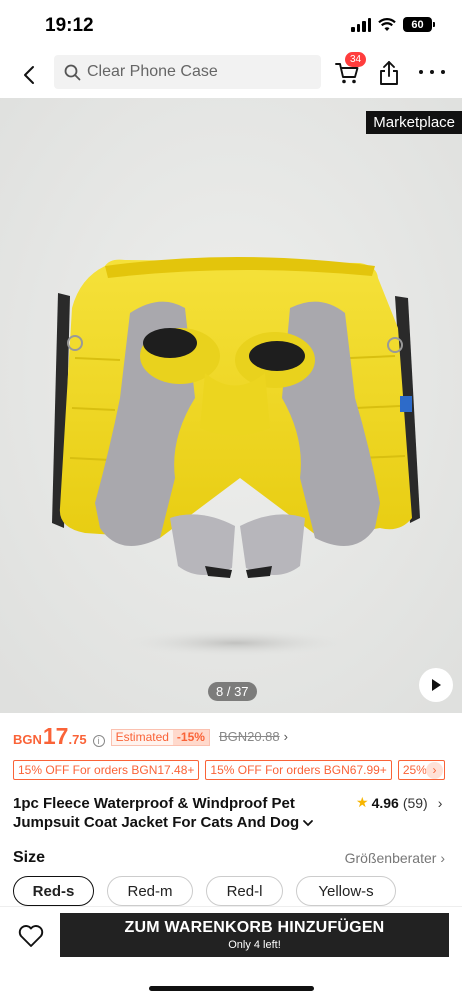 This screenshot has width=462, height=999. I want to click on estimated-price-tag: Estimated -15%, so click(160, 737).